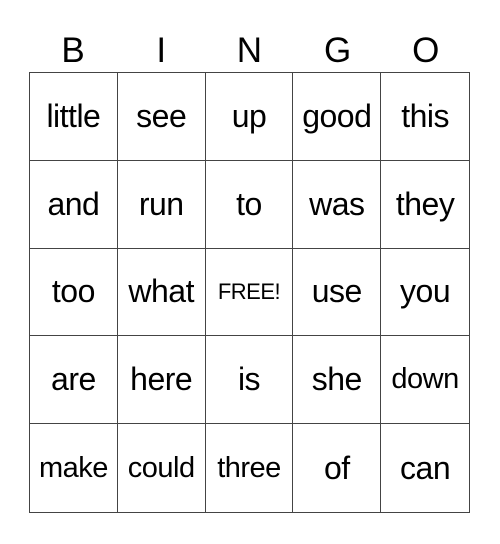 Image resolution: width=500 pixels, height=544 pixels. Describe the element at coordinates (425, 468) in the screenshot. I see `bingo-cell: can` at that location.